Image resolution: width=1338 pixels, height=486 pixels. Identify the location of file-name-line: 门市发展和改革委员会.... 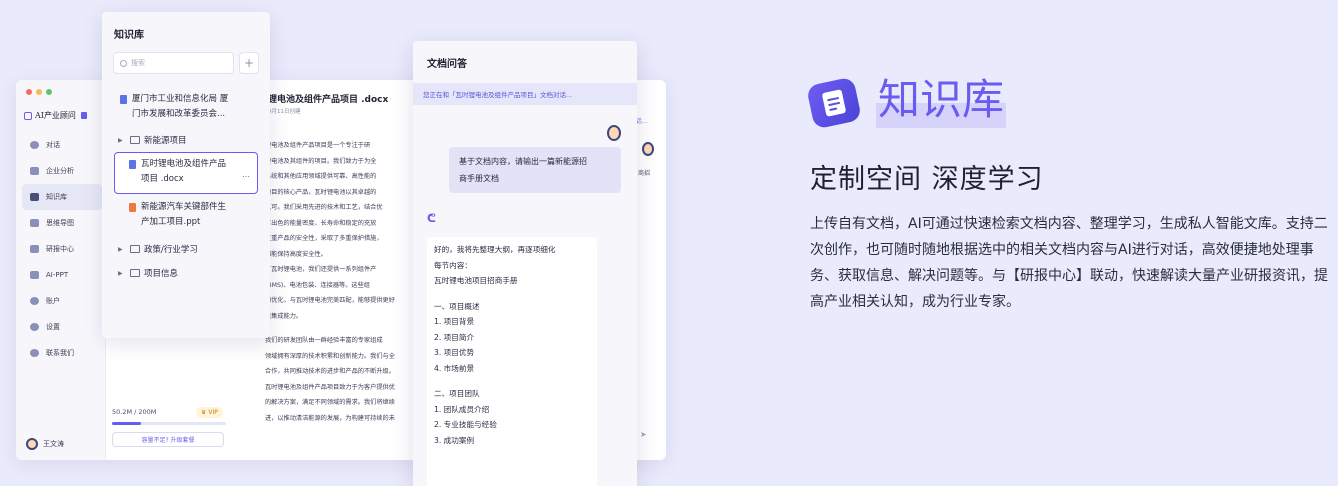
(179, 114).